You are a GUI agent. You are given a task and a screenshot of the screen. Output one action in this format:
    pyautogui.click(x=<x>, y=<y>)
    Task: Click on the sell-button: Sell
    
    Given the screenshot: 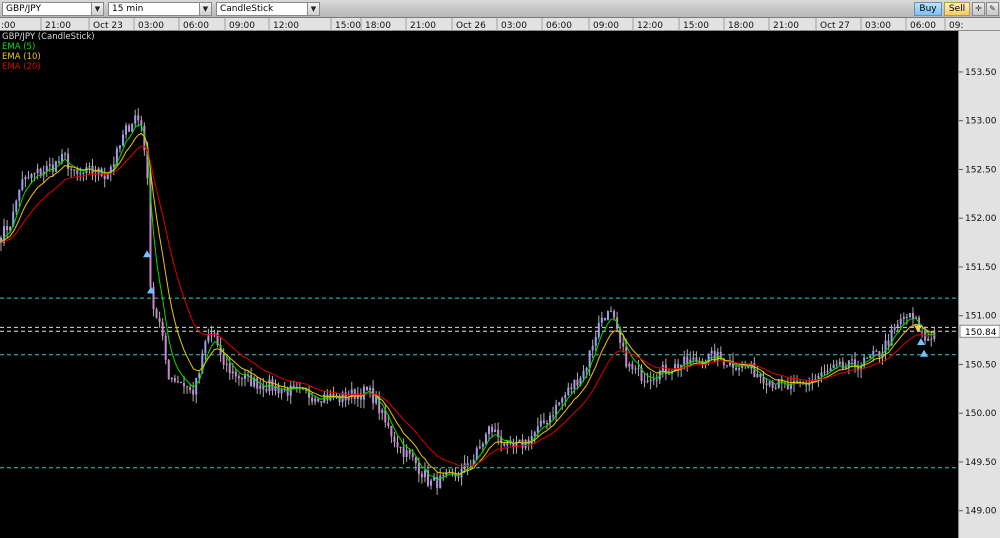 What is the action you would take?
    pyautogui.click(x=957, y=9)
    